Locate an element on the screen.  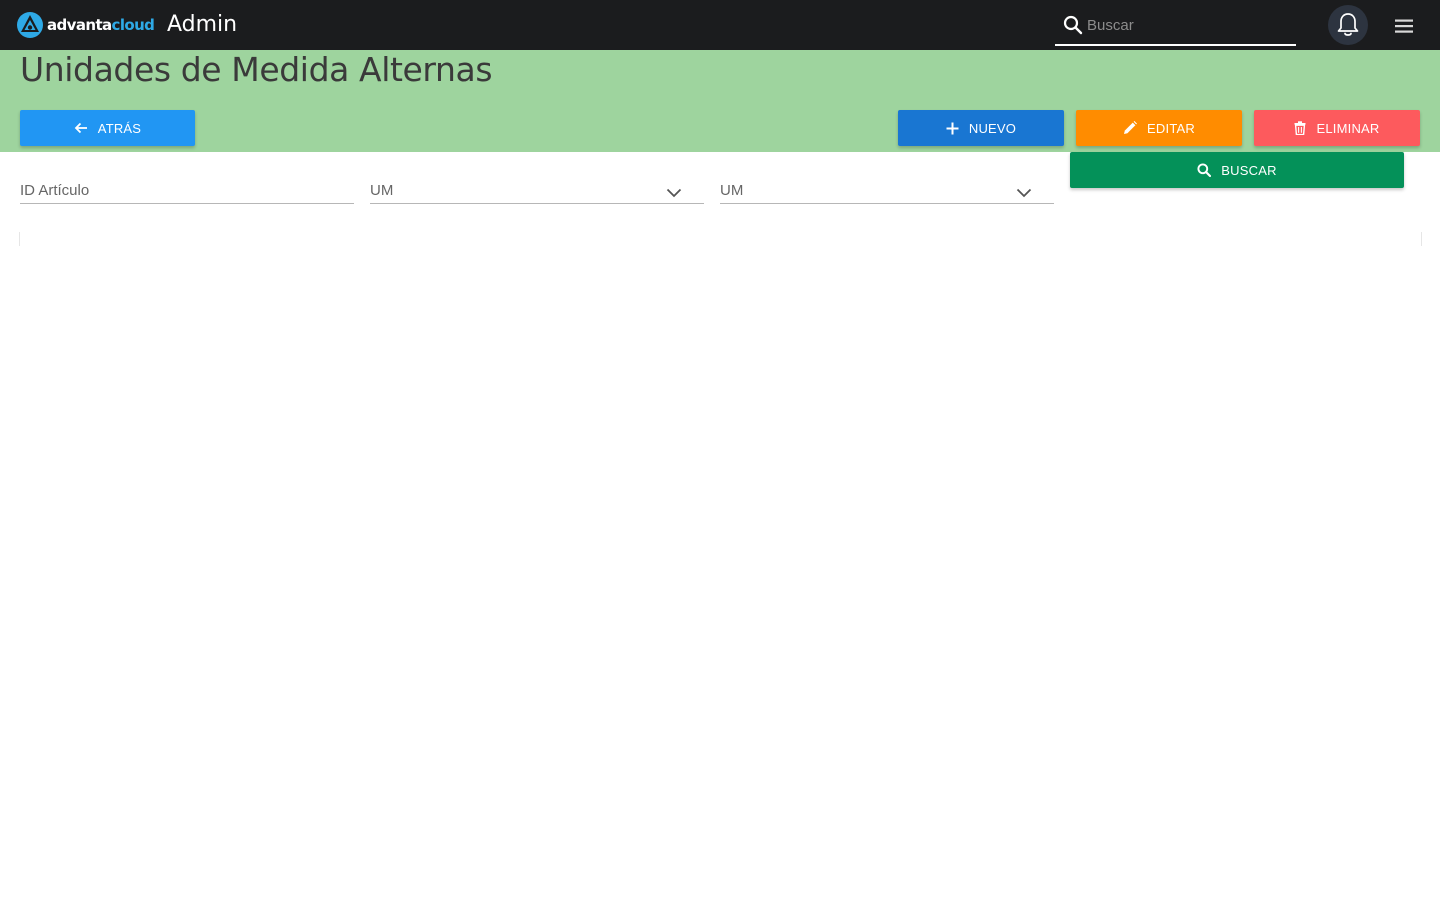
id-articulo-field is located at coordinates (187, 191).